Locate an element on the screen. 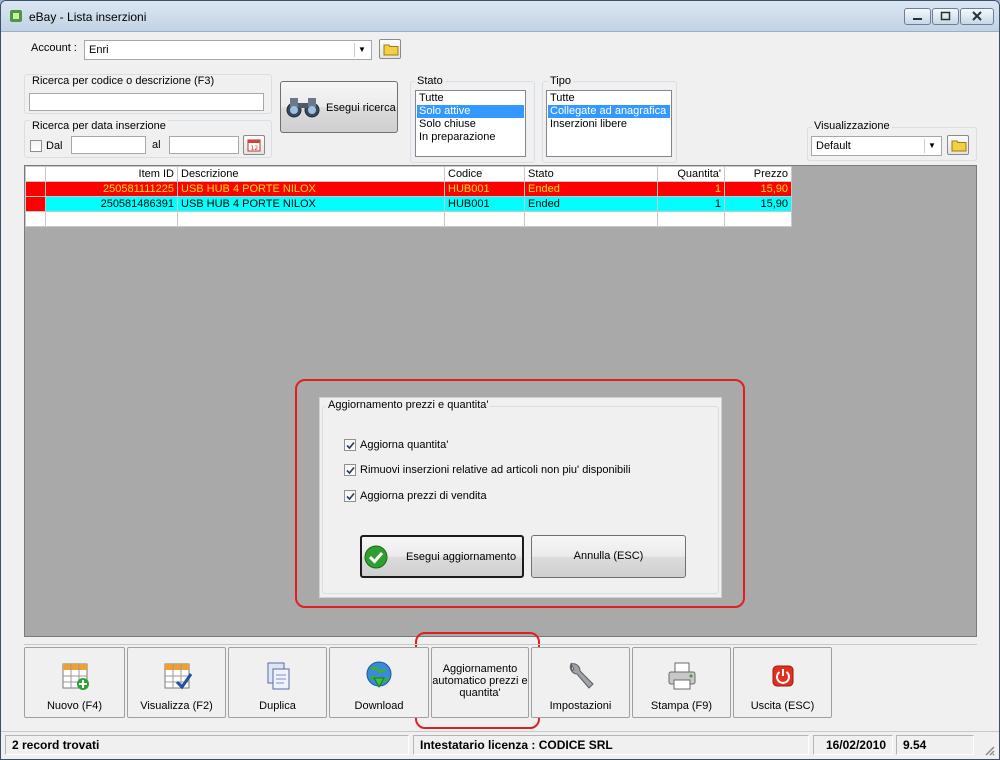 The height and width of the screenshot is (760, 1000). stampa-label: Stampa (F9) is located at coordinates (681, 706).